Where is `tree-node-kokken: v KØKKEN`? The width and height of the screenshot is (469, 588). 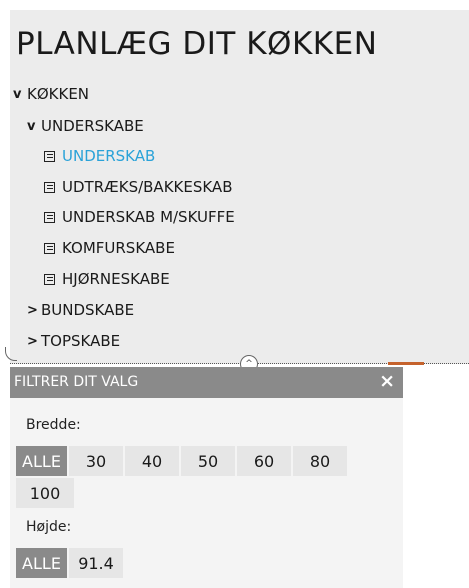 tree-node-kokken: v KØKKEN is located at coordinates (51, 94).